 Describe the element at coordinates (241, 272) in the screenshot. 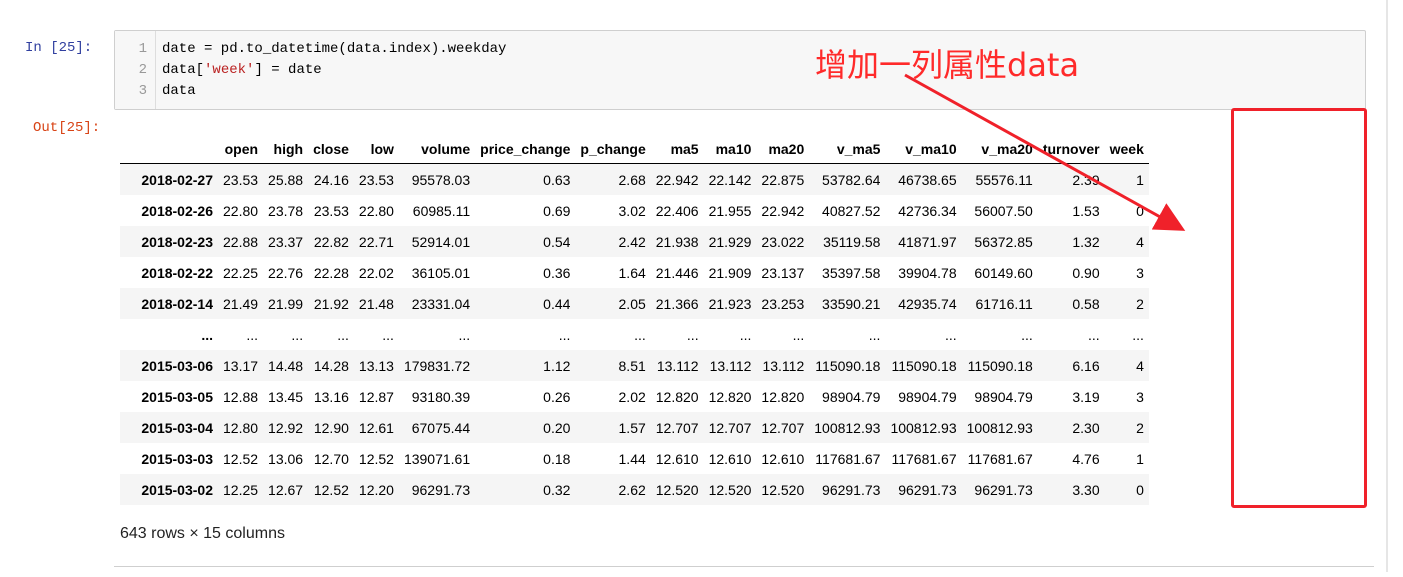

I see `table-cell-open: 22.25` at that location.